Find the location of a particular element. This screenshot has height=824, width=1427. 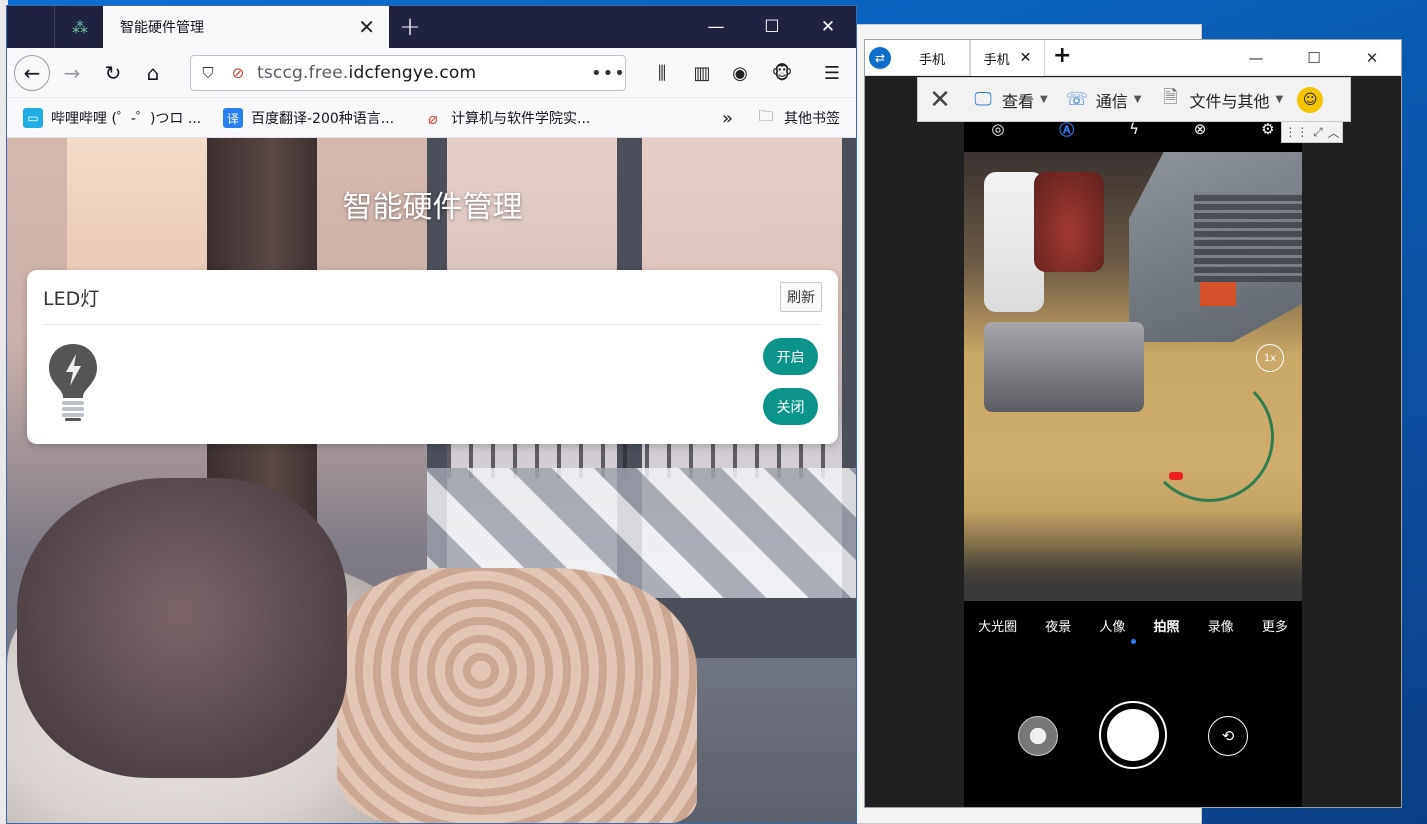

view-icon: 🖵 is located at coordinates (983, 99).